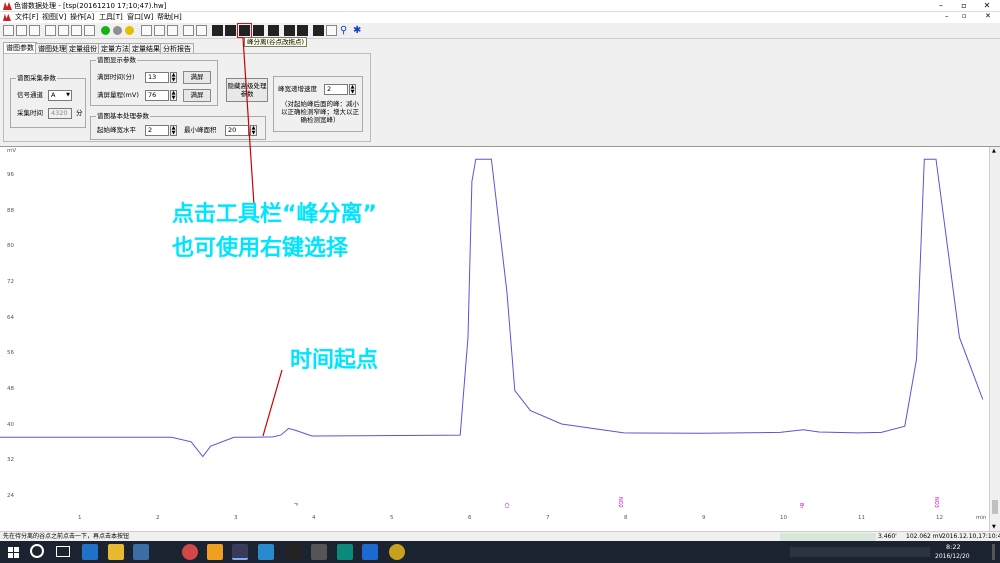 The width and height of the screenshot is (1000, 563). Describe the element at coordinates (294, 552) in the screenshot. I see `qq-icon` at that location.